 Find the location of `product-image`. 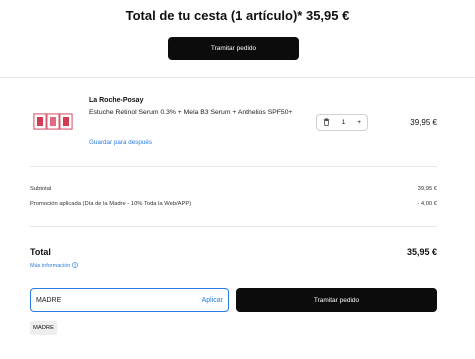

product-image is located at coordinates (53, 121).